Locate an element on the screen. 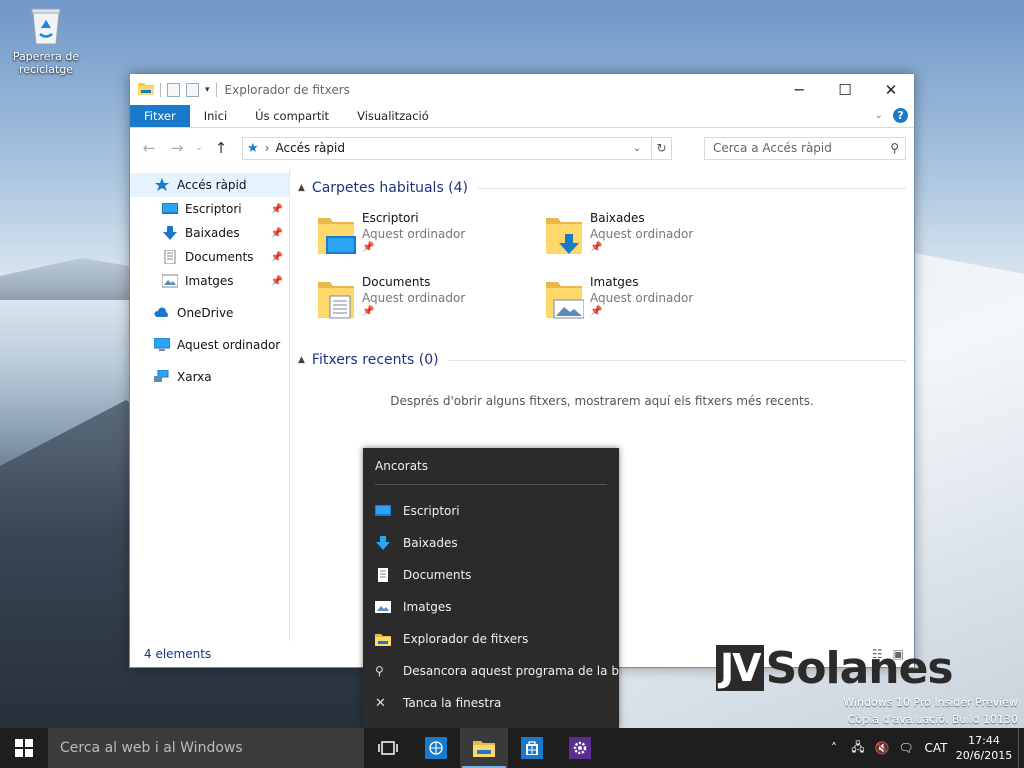  customize-toolbar-chevron-icon: ▾ is located at coordinates (207, 90).